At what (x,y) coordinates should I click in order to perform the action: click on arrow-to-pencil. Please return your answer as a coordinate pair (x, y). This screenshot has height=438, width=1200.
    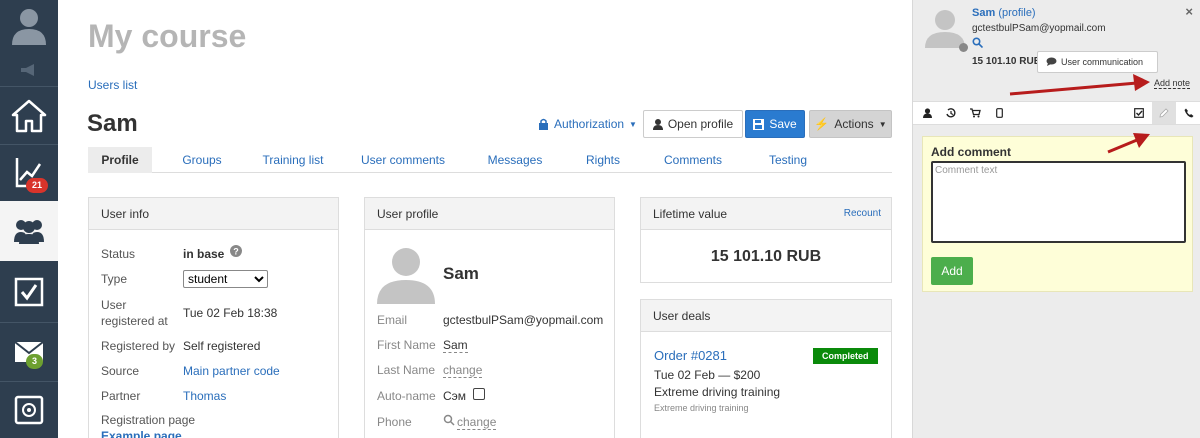
    Looking at the image, I should click on (1122, 146).